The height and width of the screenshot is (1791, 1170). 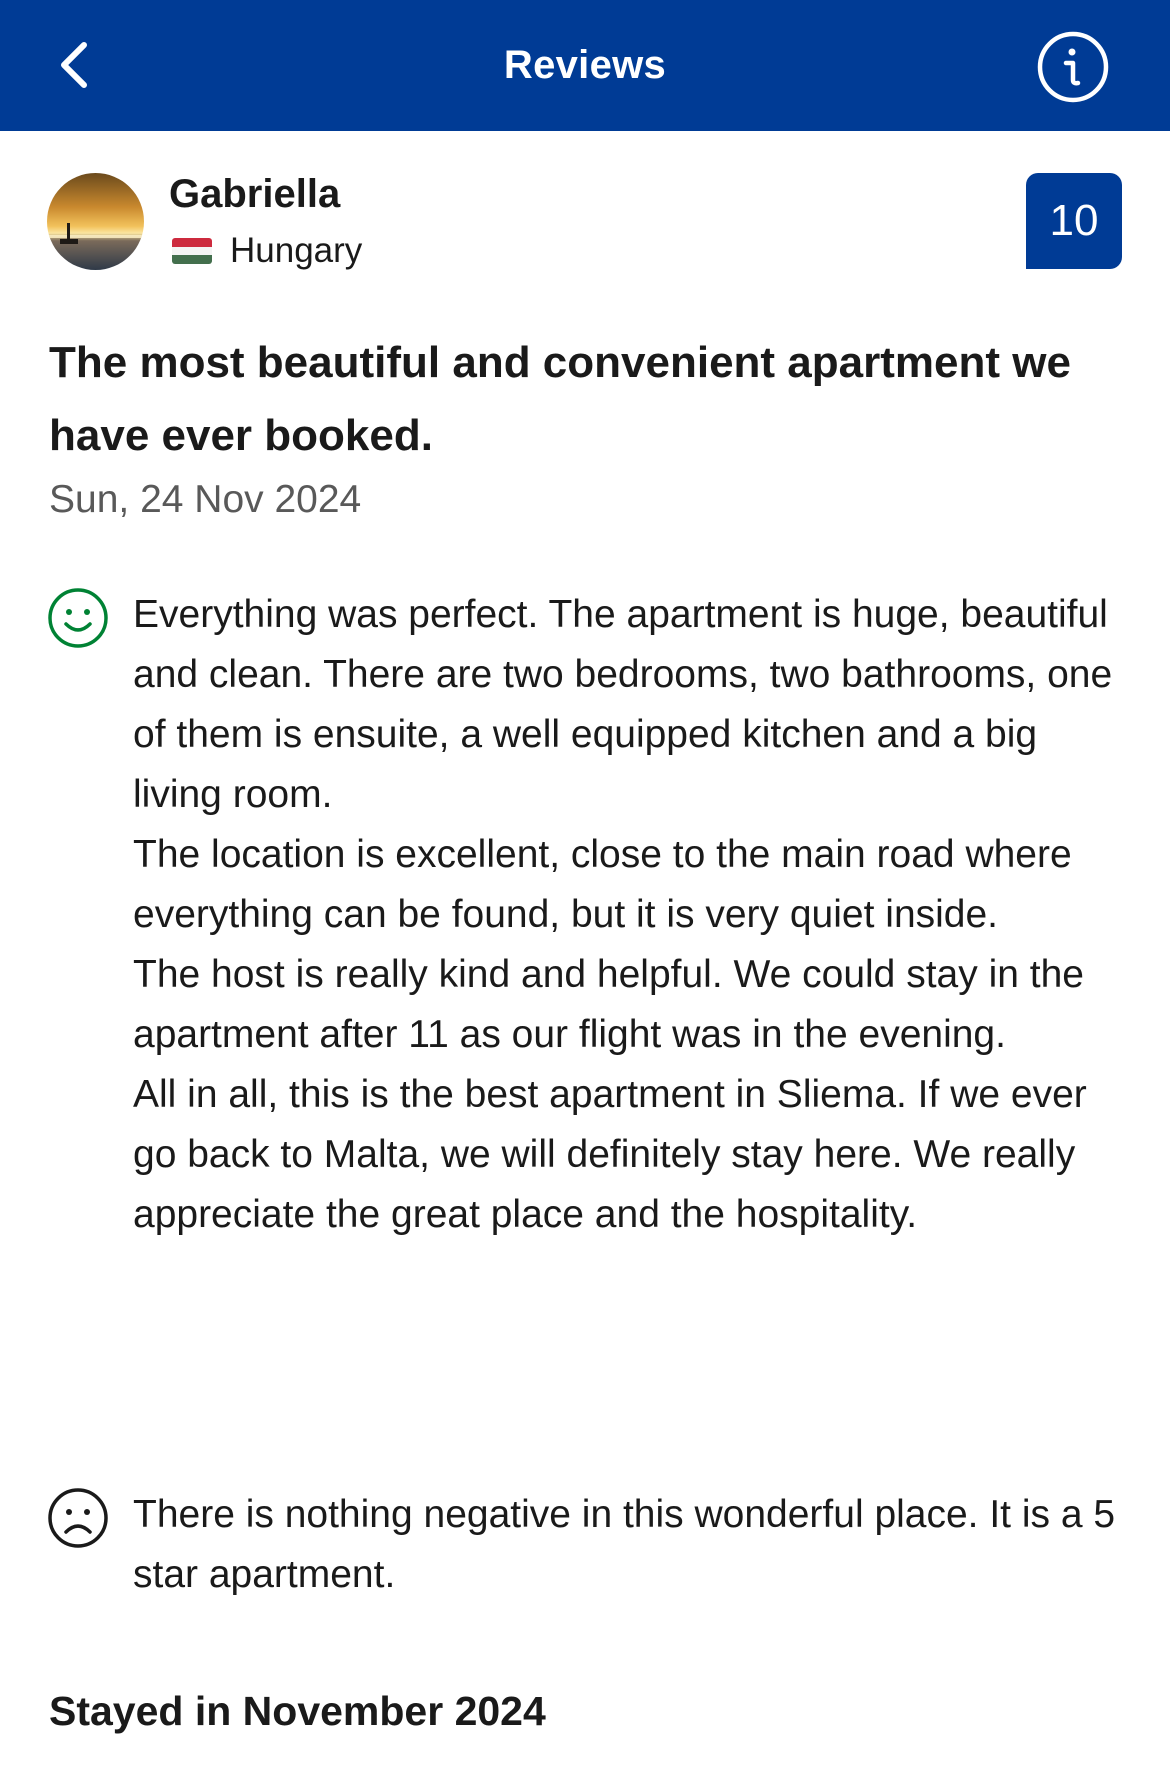 What do you see at coordinates (205, 499) in the screenshot?
I see `review-date: Sun, 24 Nov 2024` at bounding box center [205, 499].